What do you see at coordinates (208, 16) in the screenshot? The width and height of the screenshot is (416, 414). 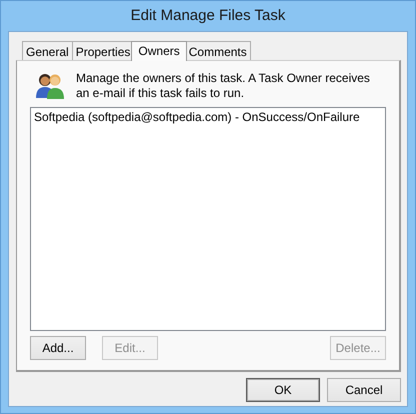 I see `window-title: Edit Manage Files Task` at bounding box center [208, 16].